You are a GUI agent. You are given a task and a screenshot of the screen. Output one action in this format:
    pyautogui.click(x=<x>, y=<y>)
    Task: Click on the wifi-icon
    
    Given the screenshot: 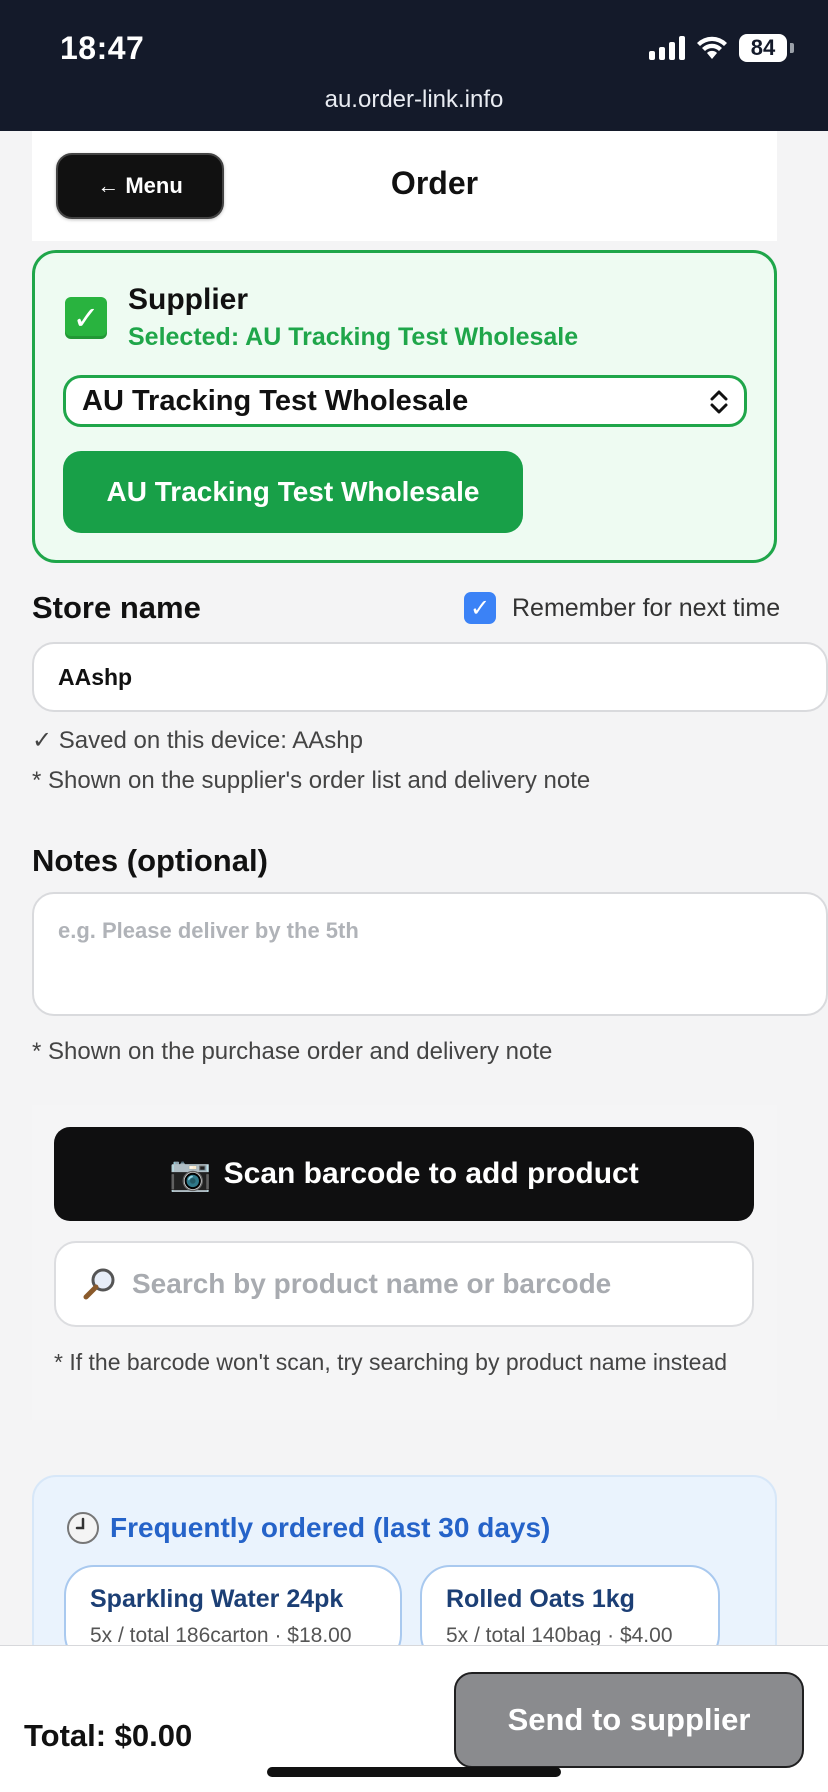 What is the action you would take?
    pyautogui.click(x=712, y=47)
    